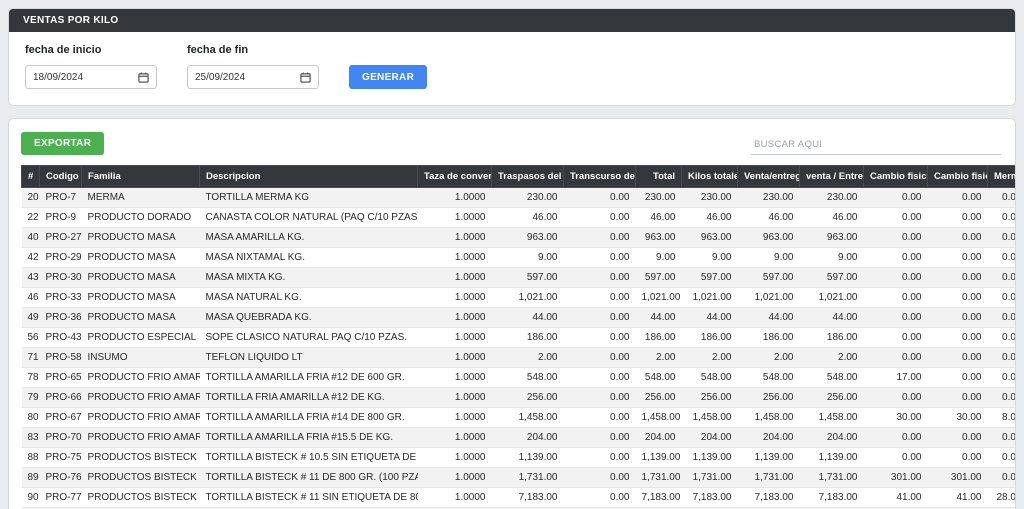 Image resolution: width=1024 pixels, height=509 pixels. Describe the element at coordinates (30, 497) in the screenshot. I see `table-cell: 90` at that location.